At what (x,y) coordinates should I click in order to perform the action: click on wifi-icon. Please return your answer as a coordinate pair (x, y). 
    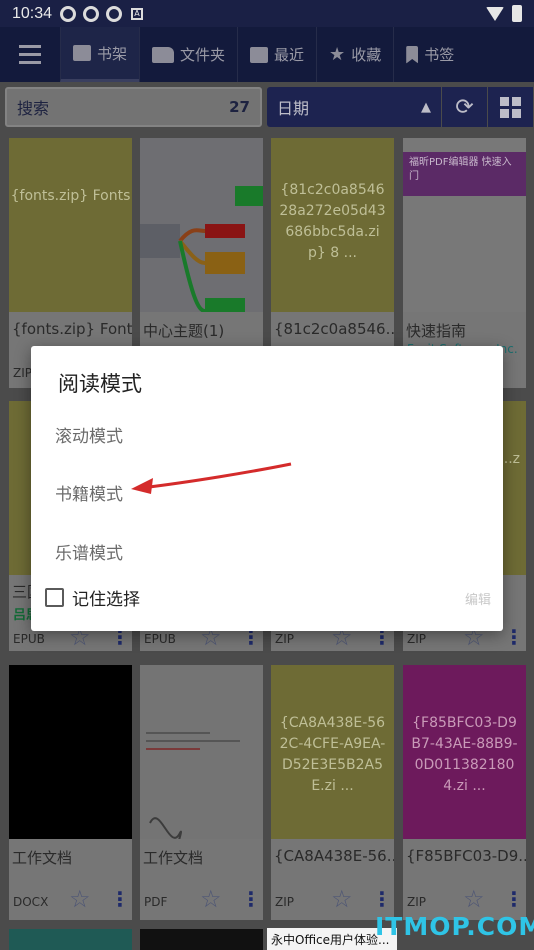
    Looking at the image, I should click on (495, 13).